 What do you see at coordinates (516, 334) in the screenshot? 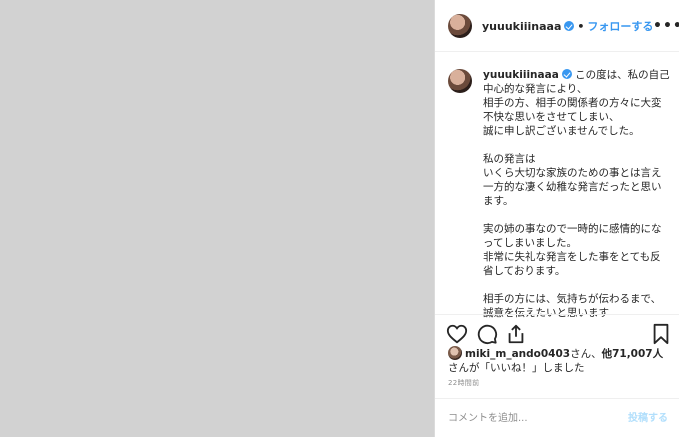
I see `share-icon` at bounding box center [516, 334].